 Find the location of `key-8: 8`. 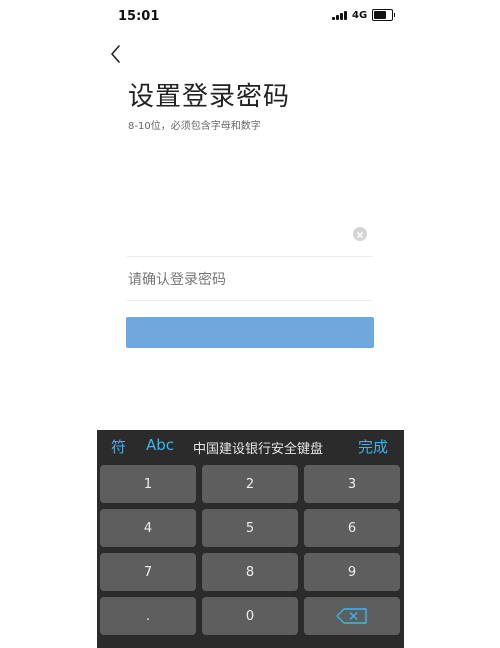

key-8: 8 is located at coordinates (250, 572).